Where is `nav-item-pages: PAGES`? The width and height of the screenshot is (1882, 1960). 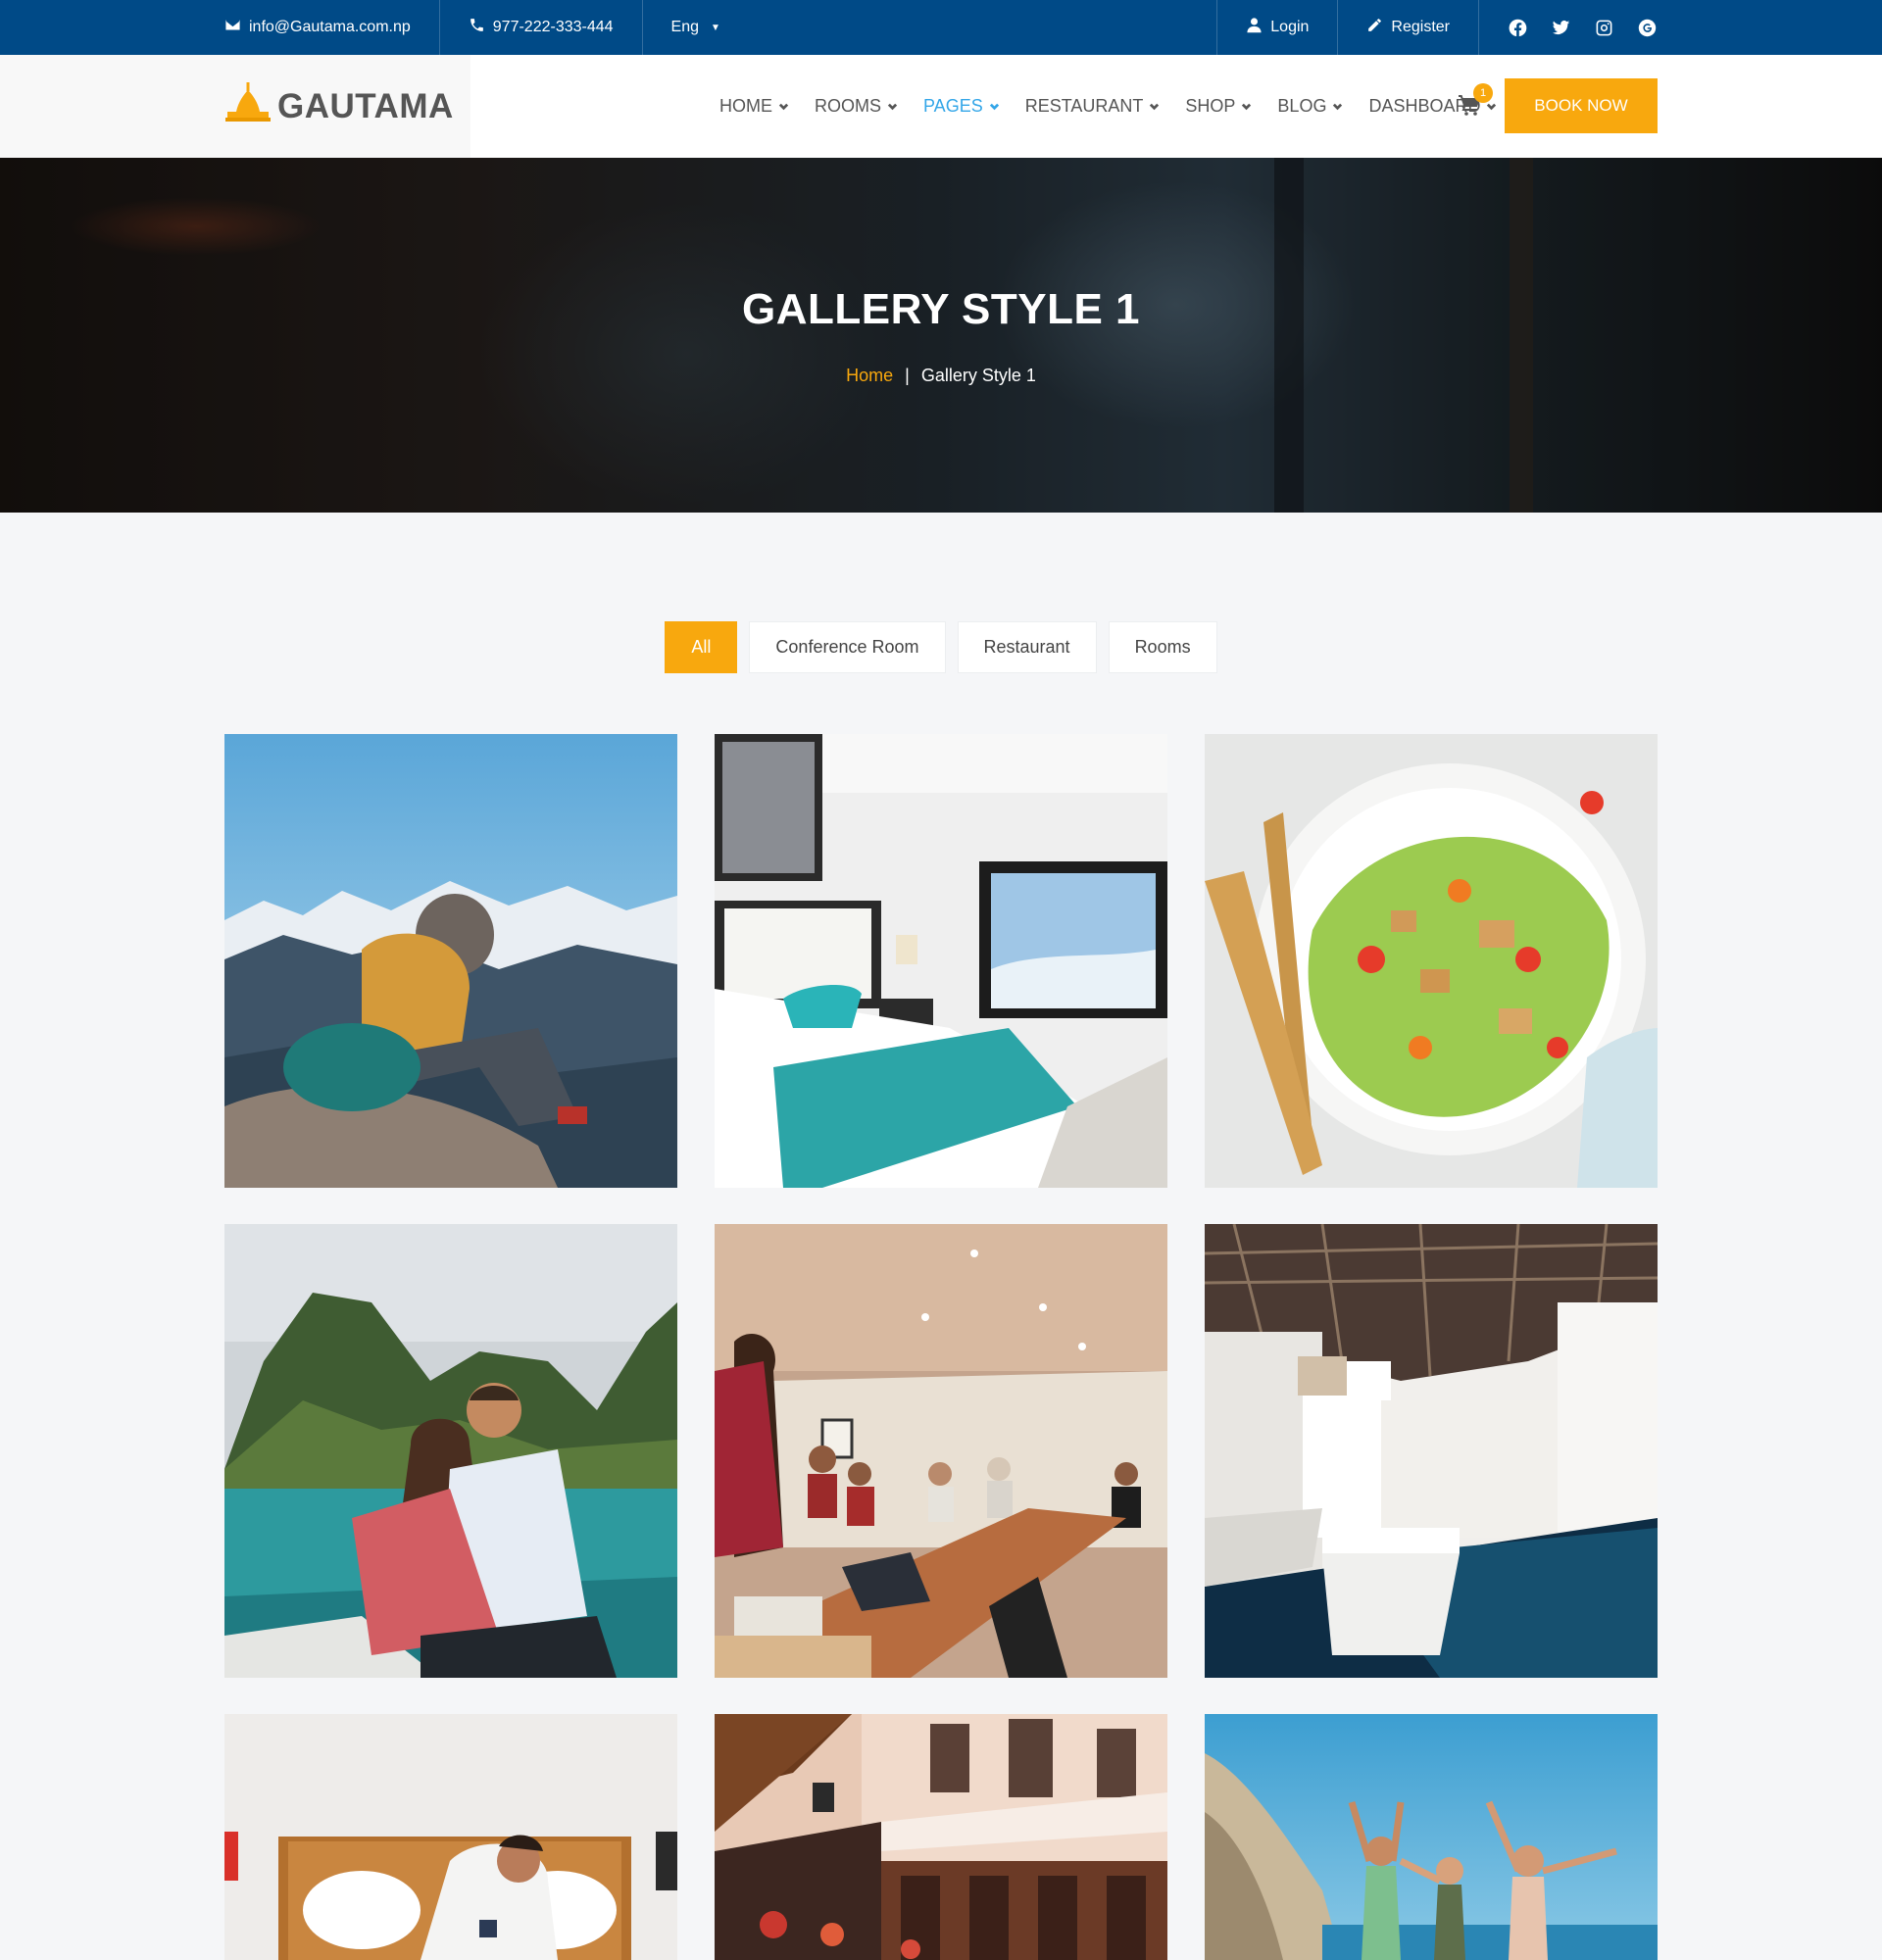
nav-item-pages: PAGES is located at coordinates (962, 106).